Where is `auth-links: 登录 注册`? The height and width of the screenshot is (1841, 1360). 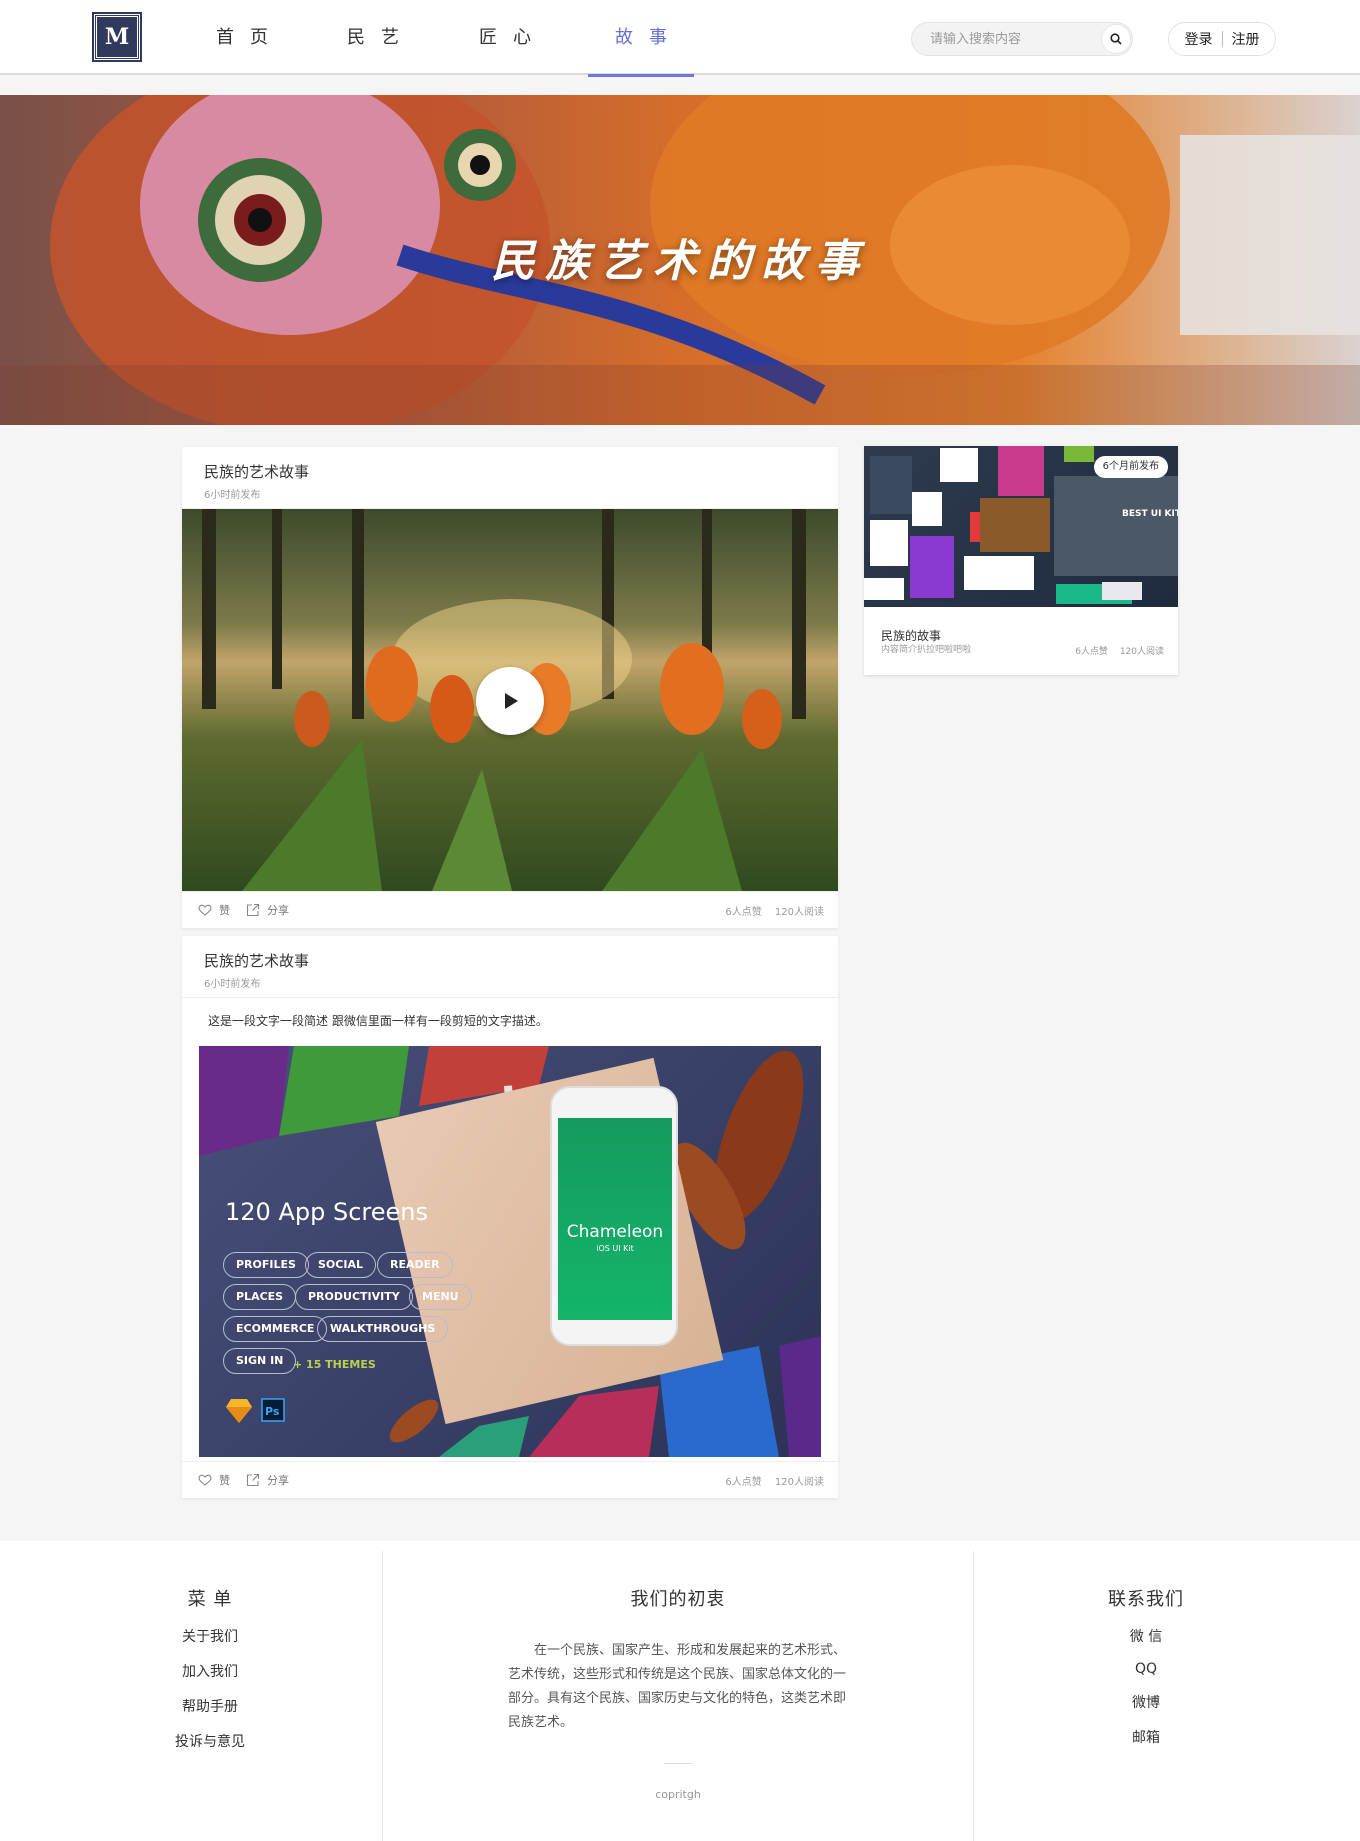
auth-links: 登录 注册 is located at coordinates (1222, 39).